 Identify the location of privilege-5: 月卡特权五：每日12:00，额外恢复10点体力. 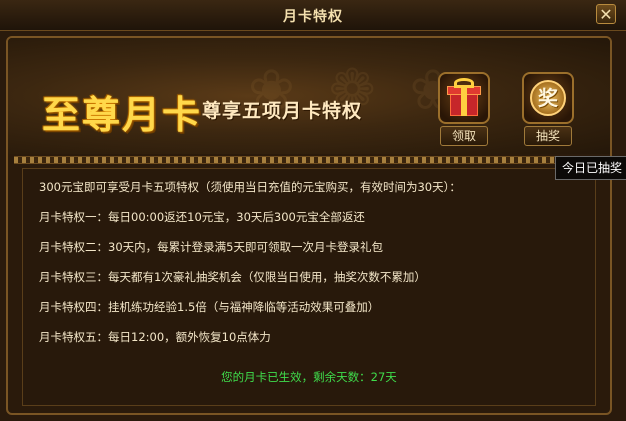
(155, 337).